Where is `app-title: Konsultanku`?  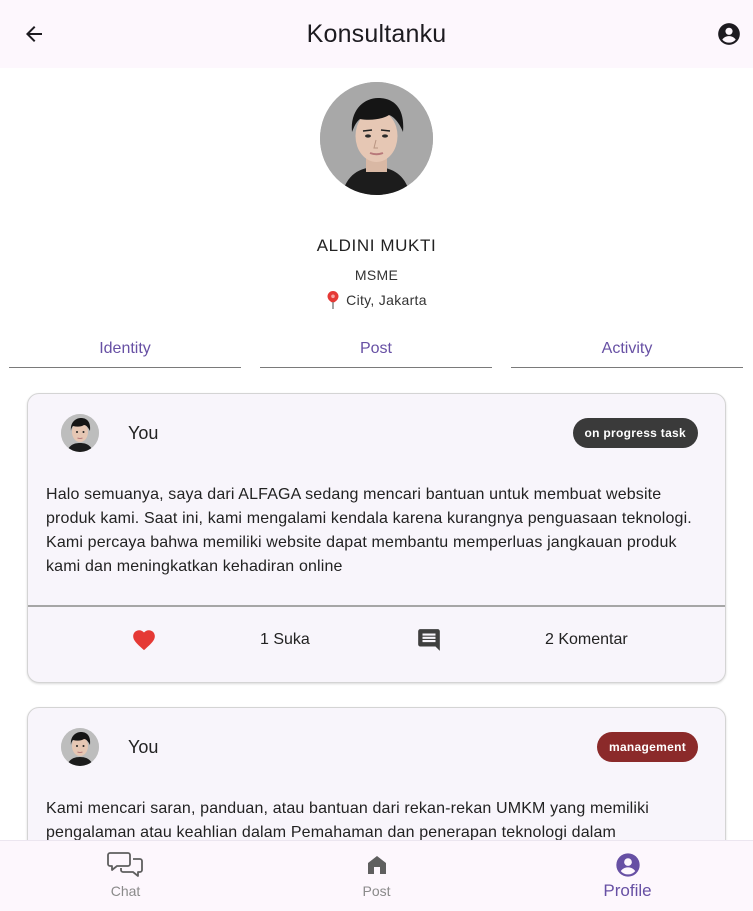
app-title: Konsultanku is located at coordinates (376, 33).